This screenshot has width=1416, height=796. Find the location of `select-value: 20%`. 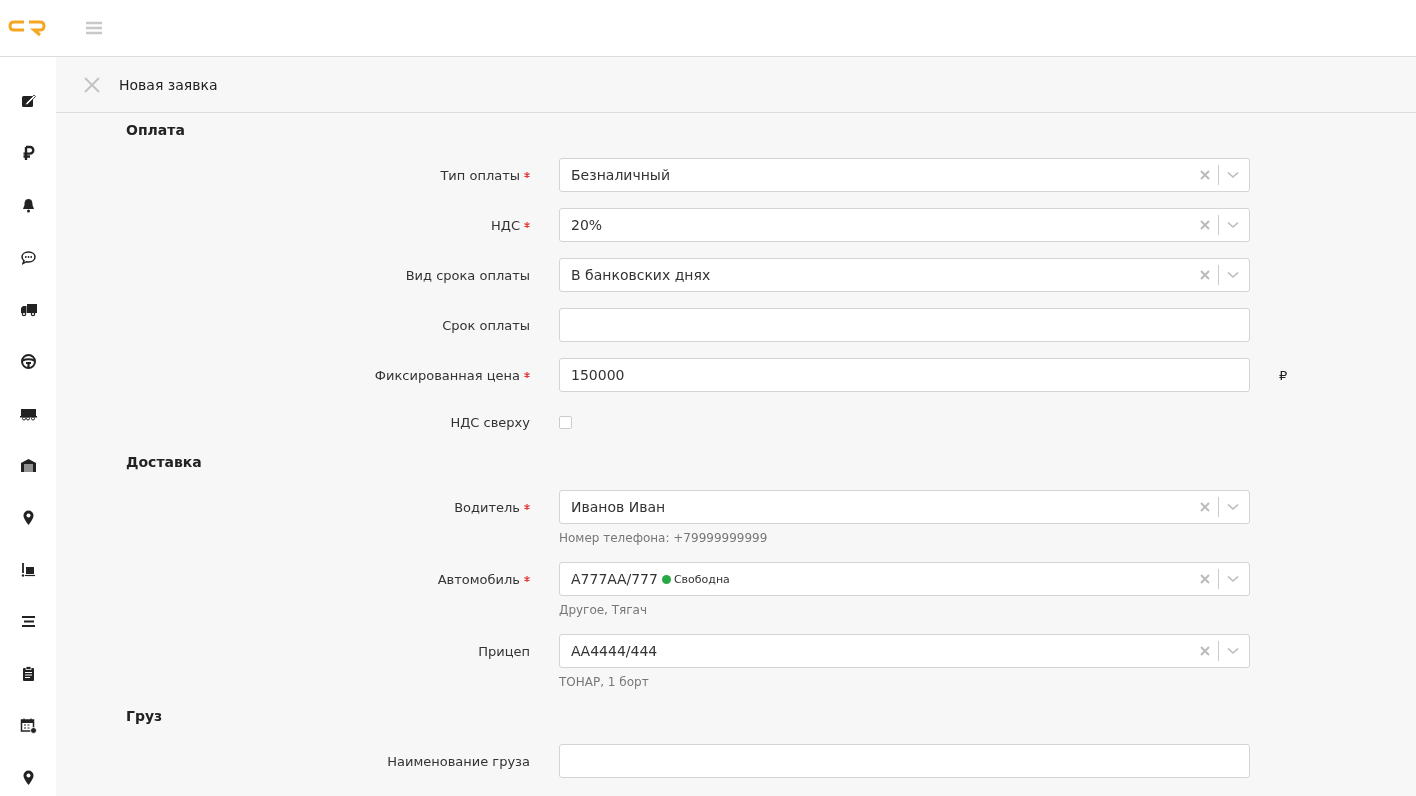

select-value: 20% is located at coordinates (587, 225).